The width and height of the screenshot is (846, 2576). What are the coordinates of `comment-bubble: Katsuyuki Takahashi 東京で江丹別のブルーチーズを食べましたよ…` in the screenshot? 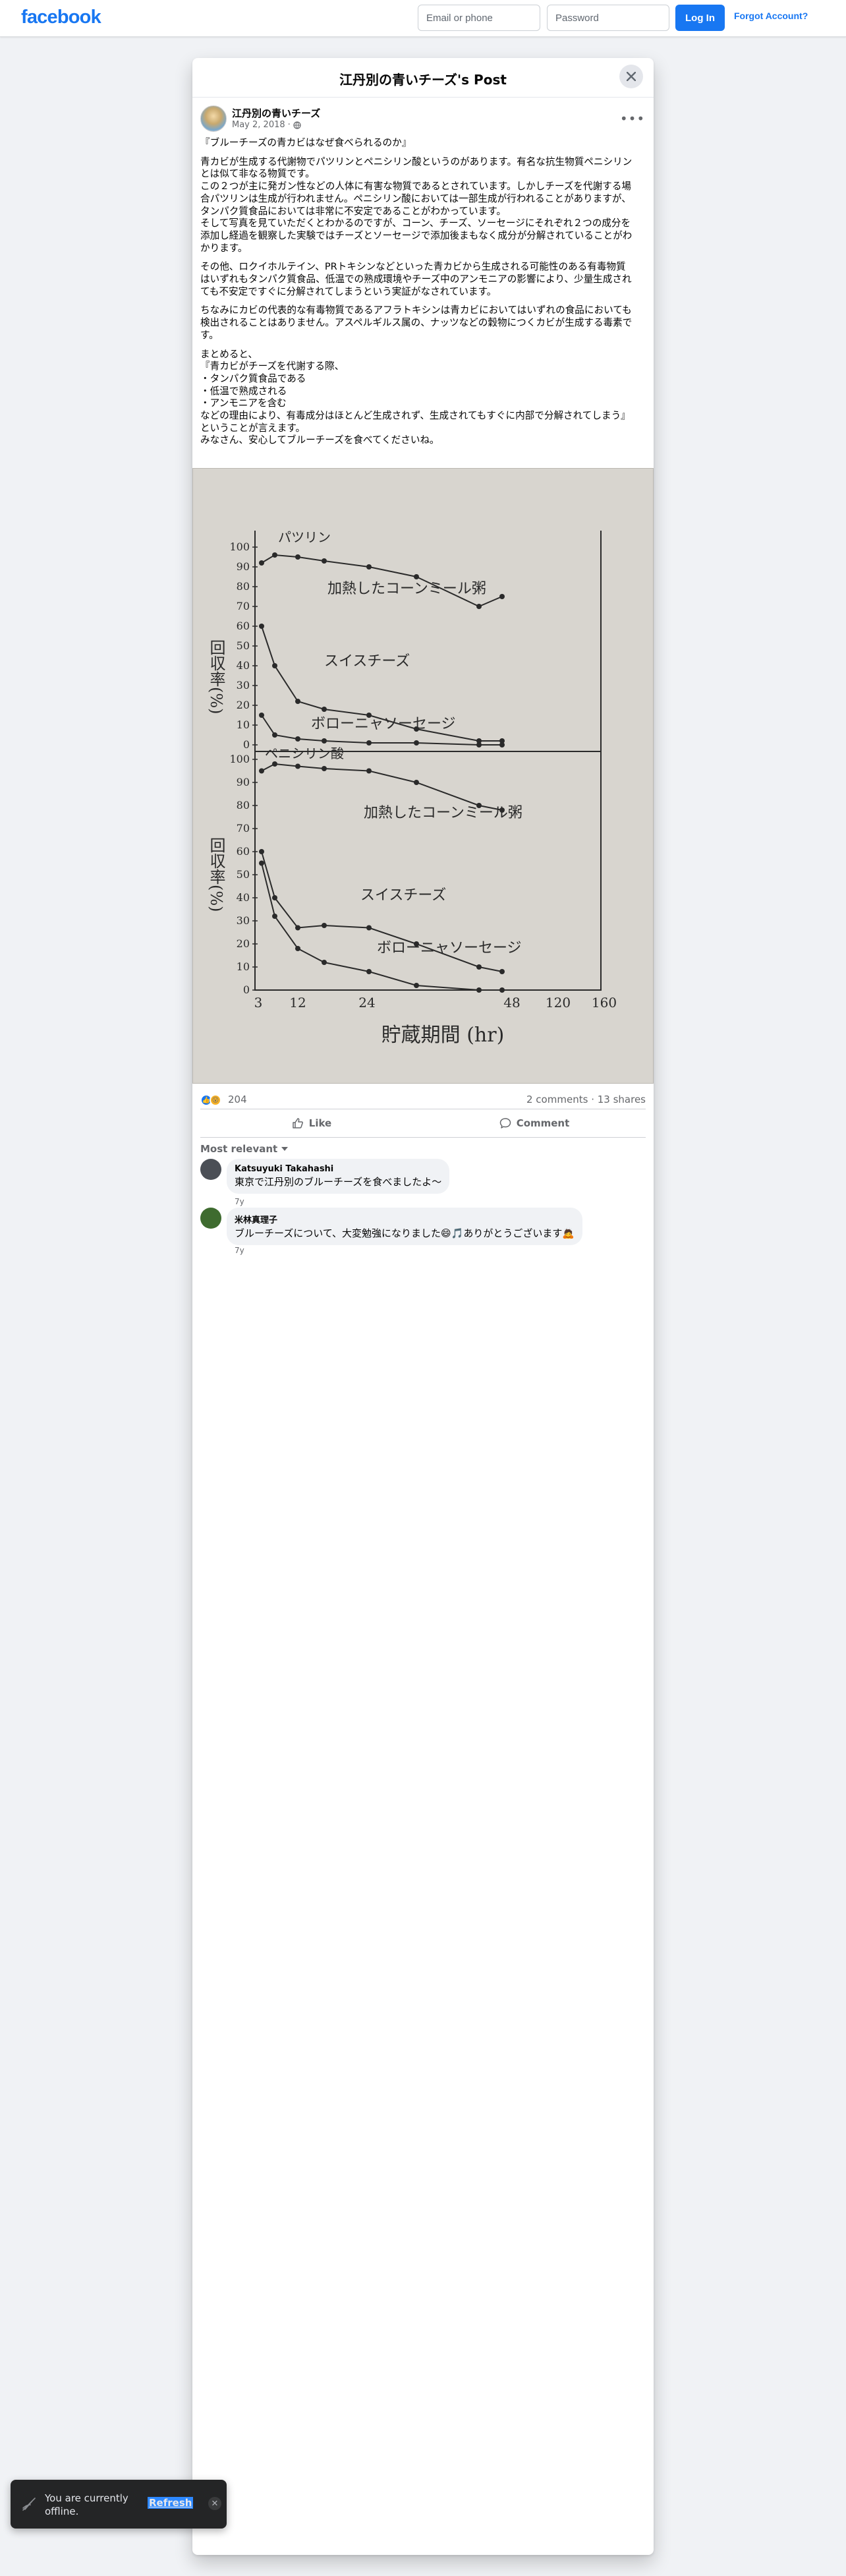 It's located at (338, 1176).